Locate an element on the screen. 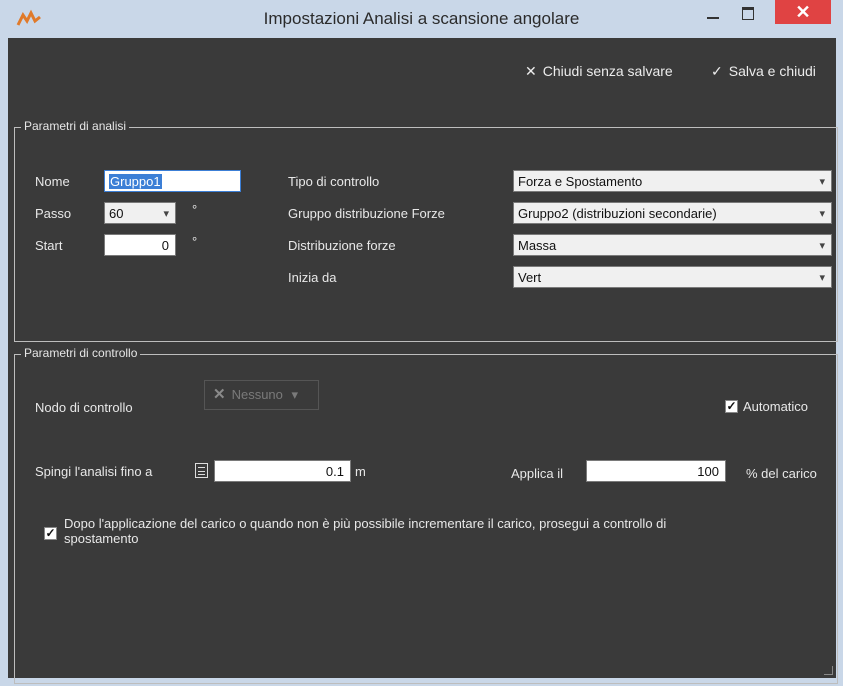 The height and width of the screenshot is (686, 843). start-from-label: Inizia da is located at coordinates (312, 277).